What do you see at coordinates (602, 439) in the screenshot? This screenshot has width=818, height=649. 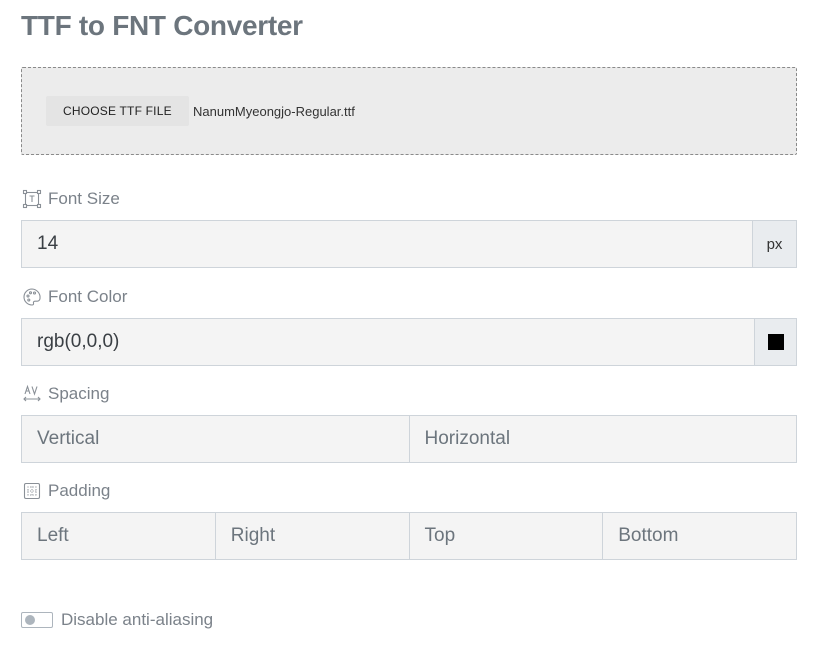 I see `horizontal-spacing-input: Horizontal` at bounding box center [602, 439].